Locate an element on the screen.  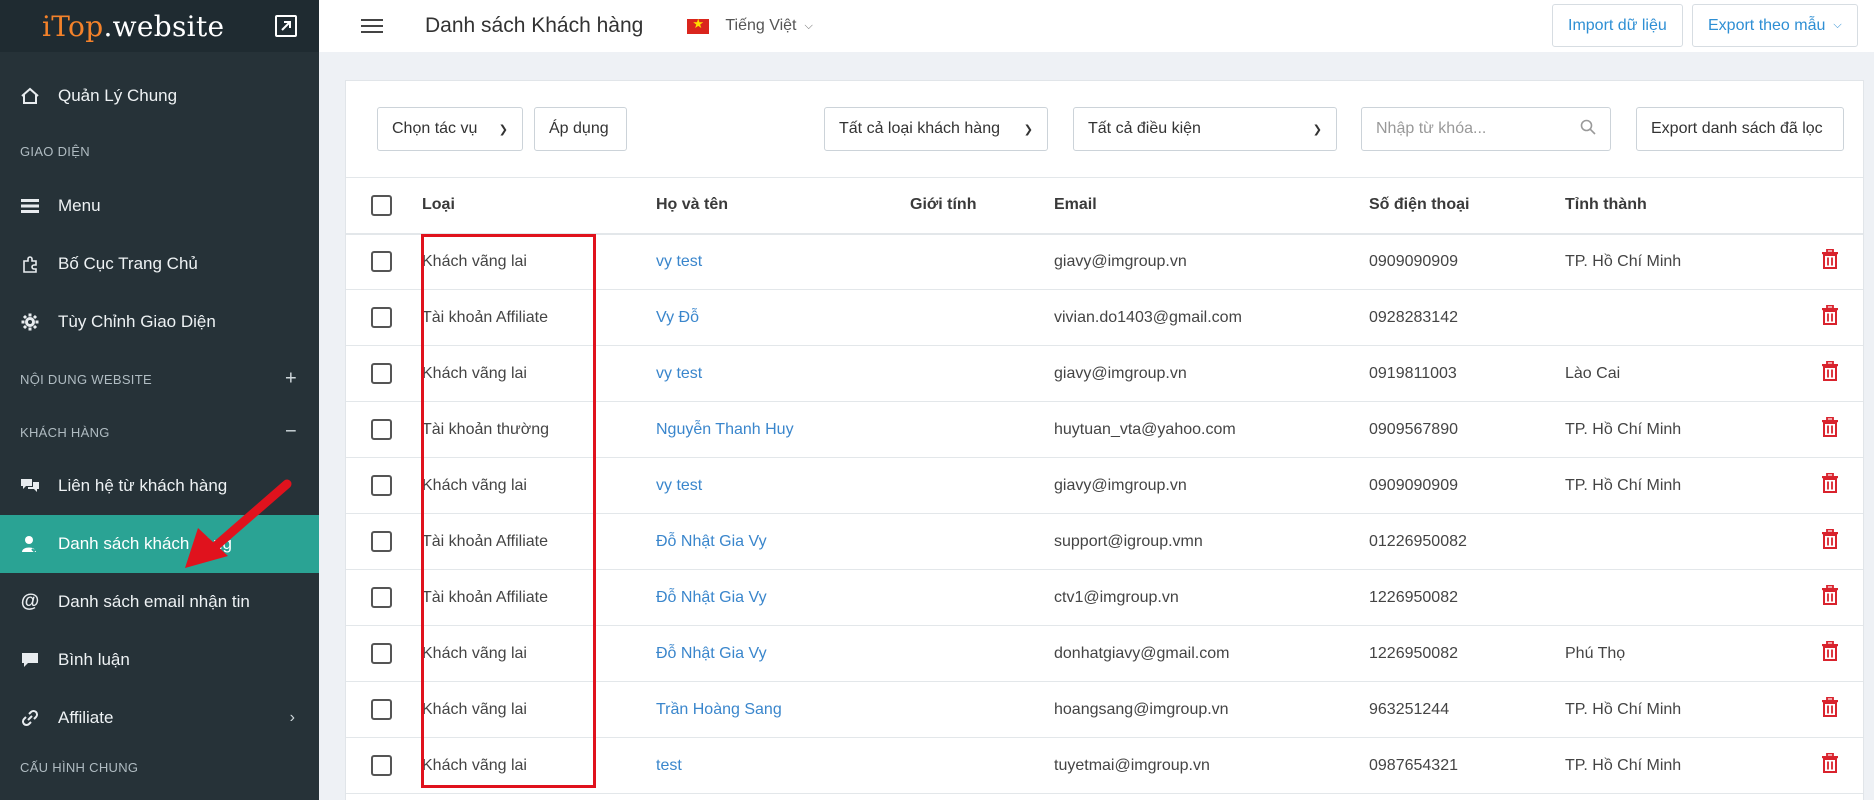
column-header-type: Loại is located at coordinates (539, 206).